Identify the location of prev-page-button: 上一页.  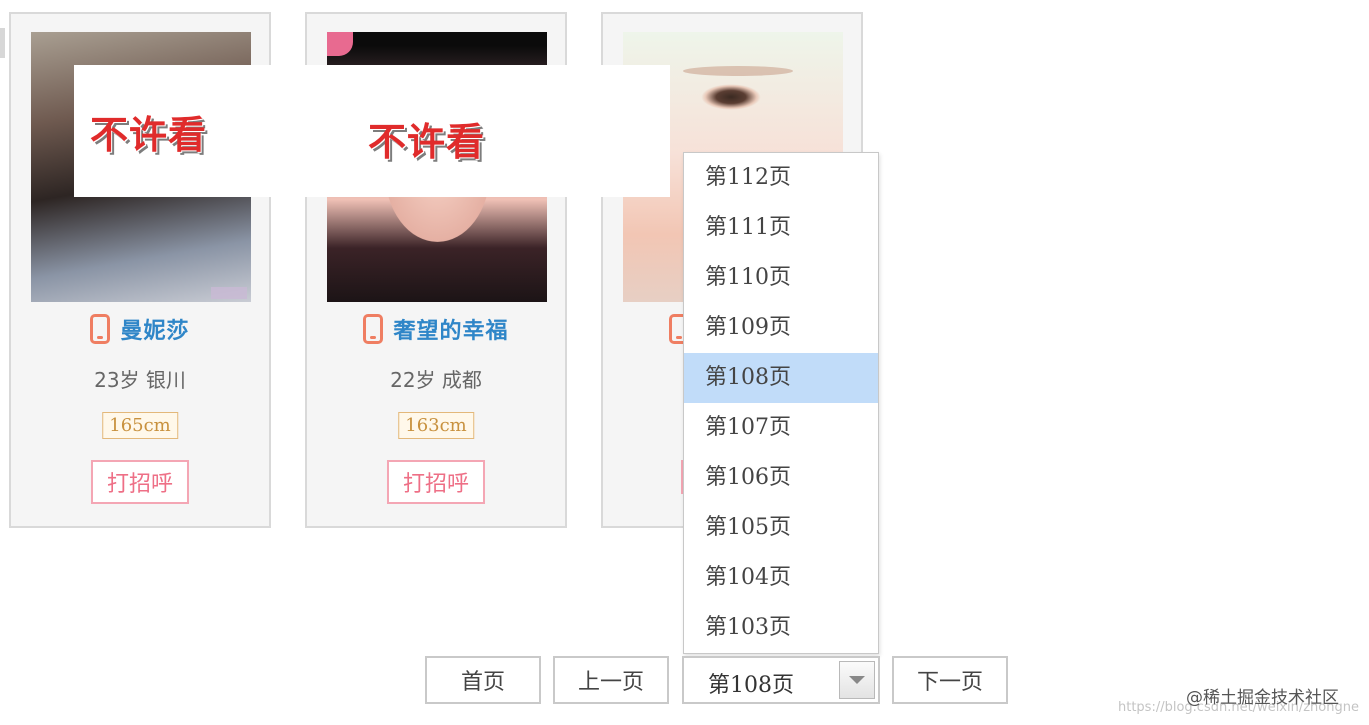
(611, 680).